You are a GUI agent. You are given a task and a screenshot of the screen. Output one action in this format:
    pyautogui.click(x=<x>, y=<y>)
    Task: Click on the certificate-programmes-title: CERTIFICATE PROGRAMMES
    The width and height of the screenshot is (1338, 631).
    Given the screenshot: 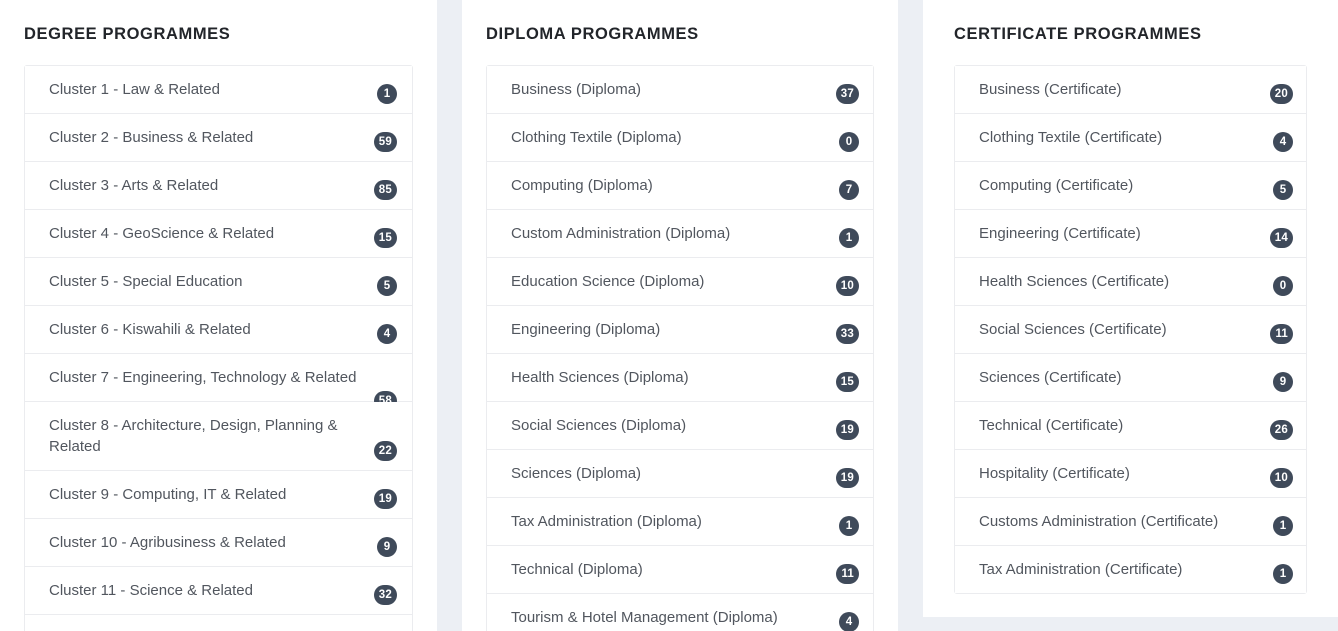 What is the action you would take?
    pyautogui.click(x=1078, y=34)
    